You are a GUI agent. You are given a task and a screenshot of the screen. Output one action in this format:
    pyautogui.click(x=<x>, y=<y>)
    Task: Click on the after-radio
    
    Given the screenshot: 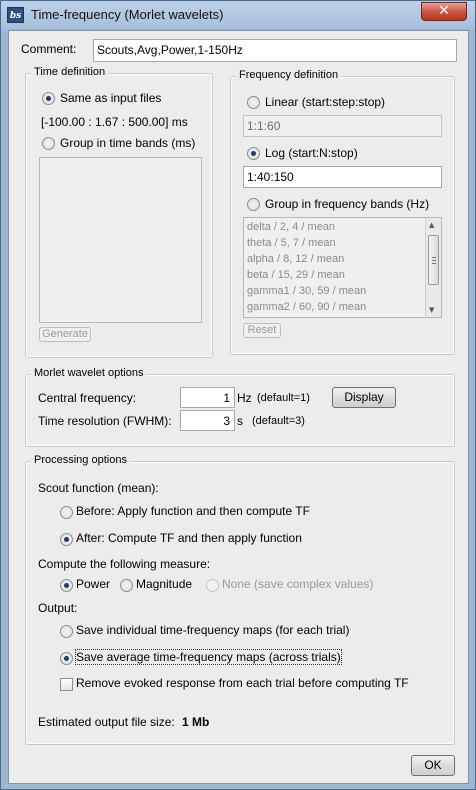 What is the action you would take?
    pyautogui.click(x=66, y=539)
    